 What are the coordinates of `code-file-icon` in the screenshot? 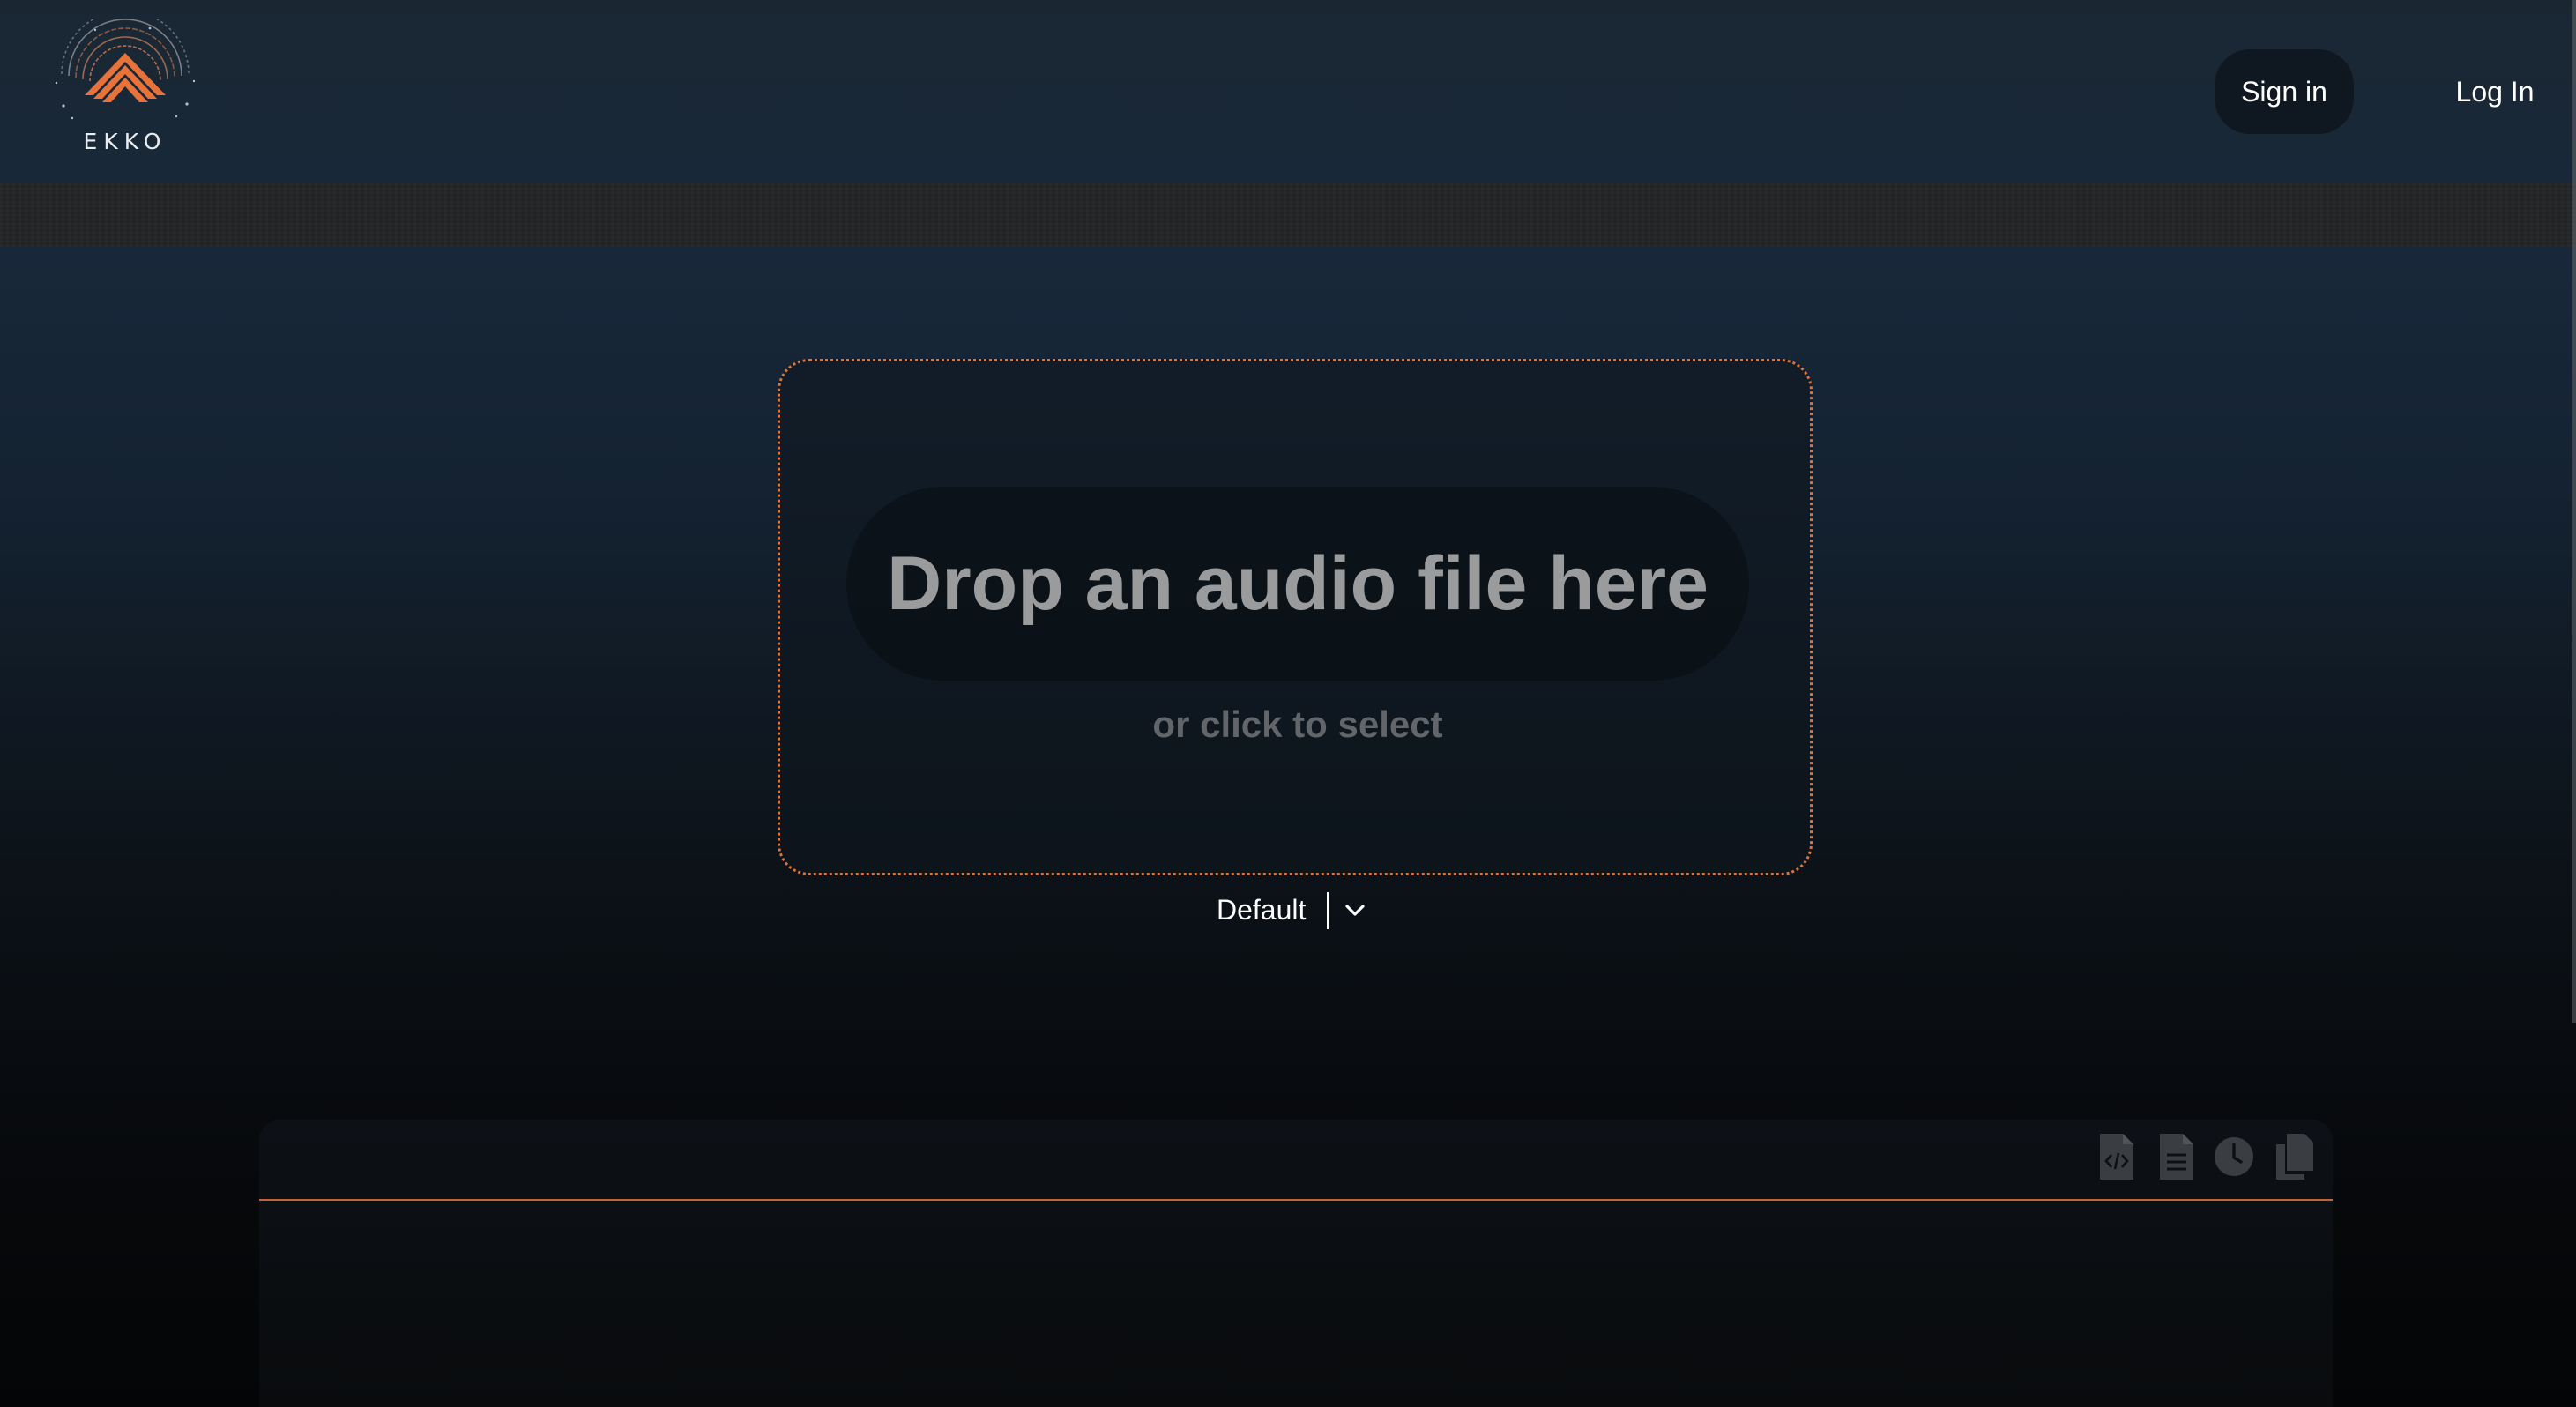 It's located at (2116, 1156).